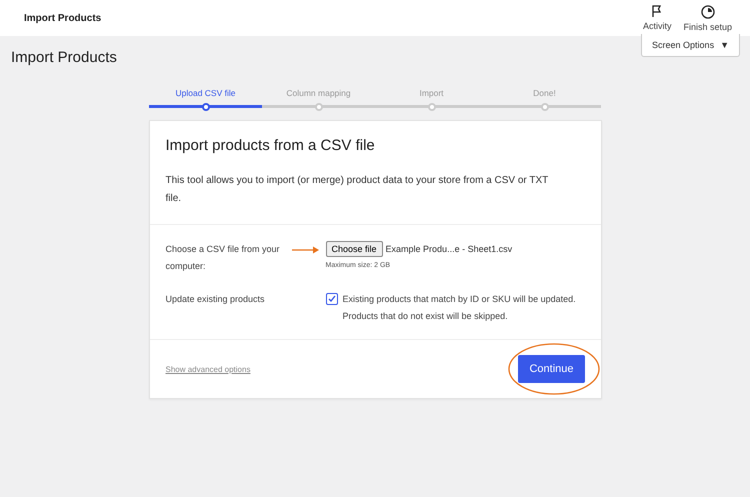 This screenshot has width=750, height=497. I want to click on toolbar-button: Activity, so click(657, 18).